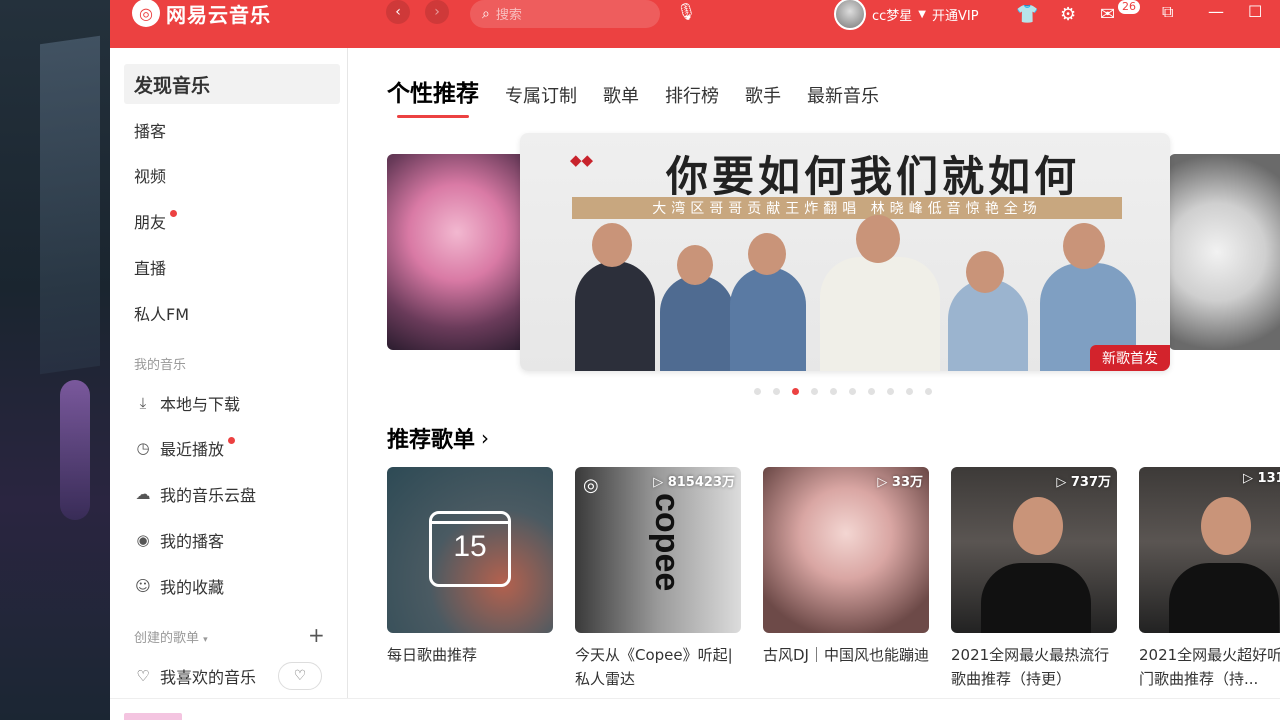  I want to click on heart-mode-button: ♡, so click(300, 676).